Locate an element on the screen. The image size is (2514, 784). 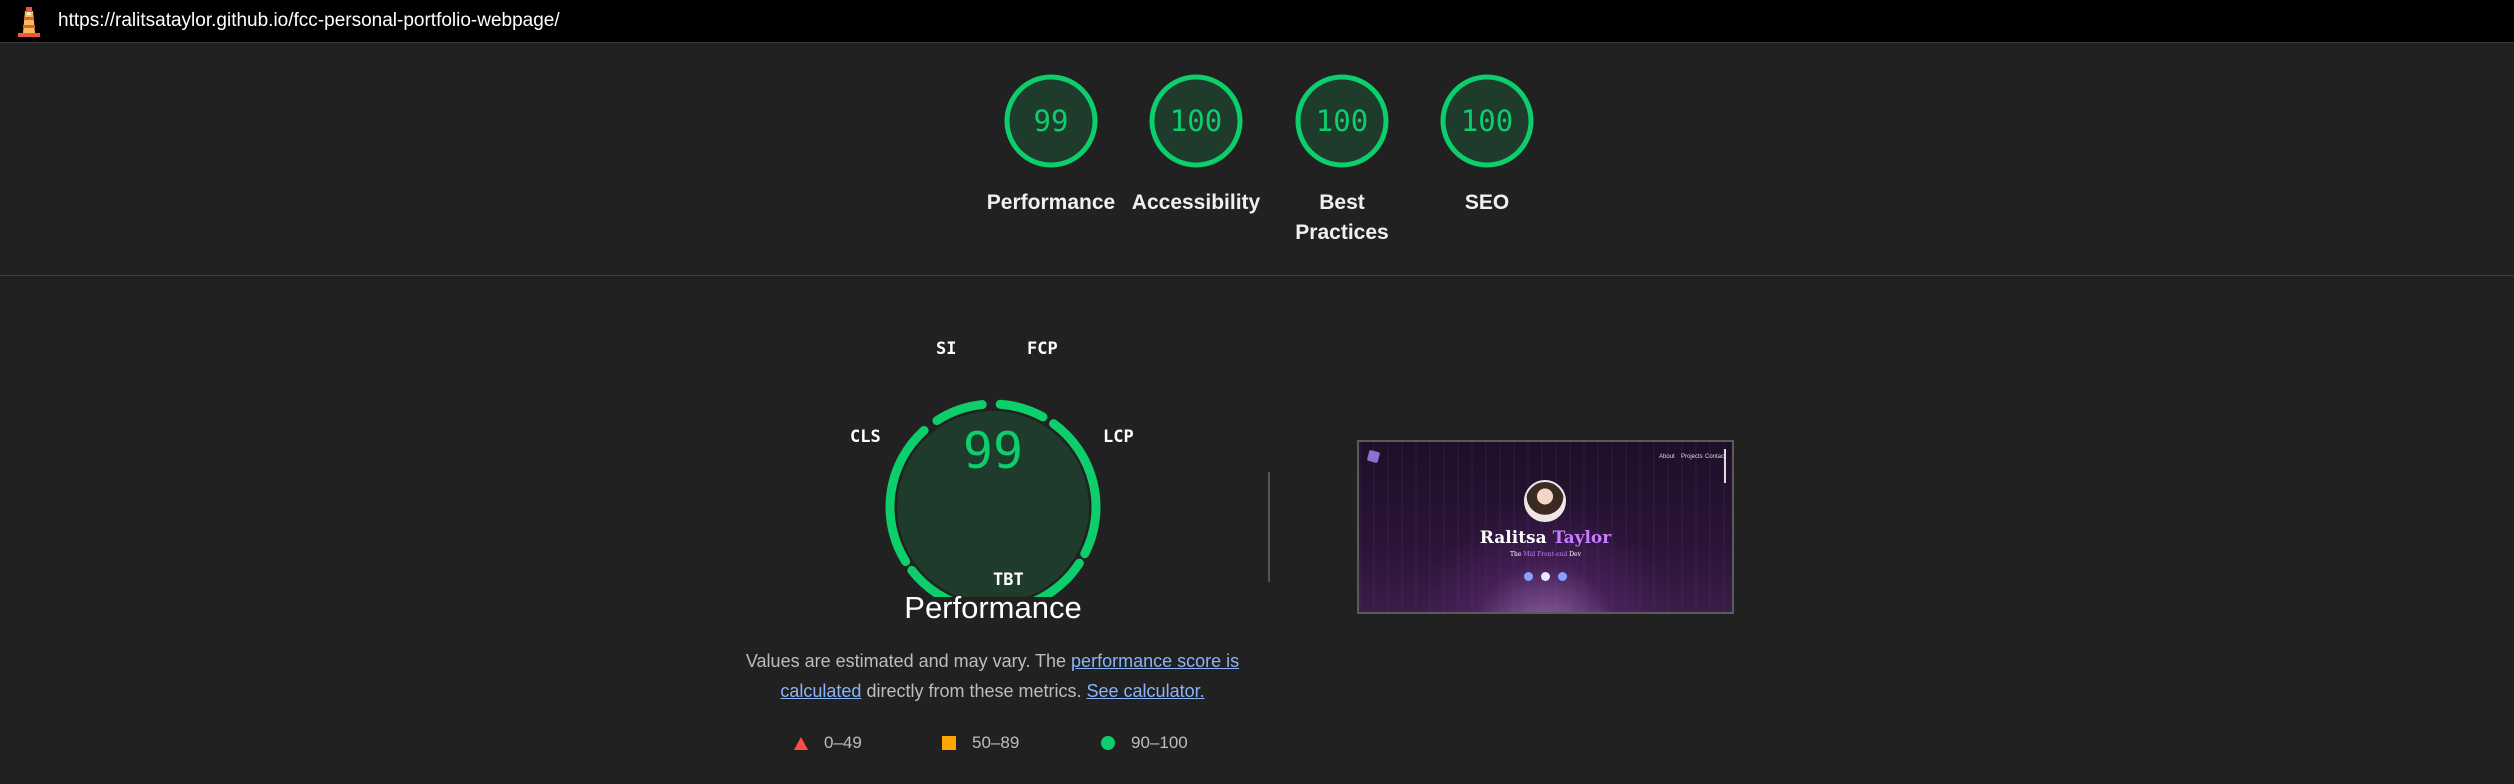
thumb-nav-contact: Contact is located at coordinates (1715, 457).